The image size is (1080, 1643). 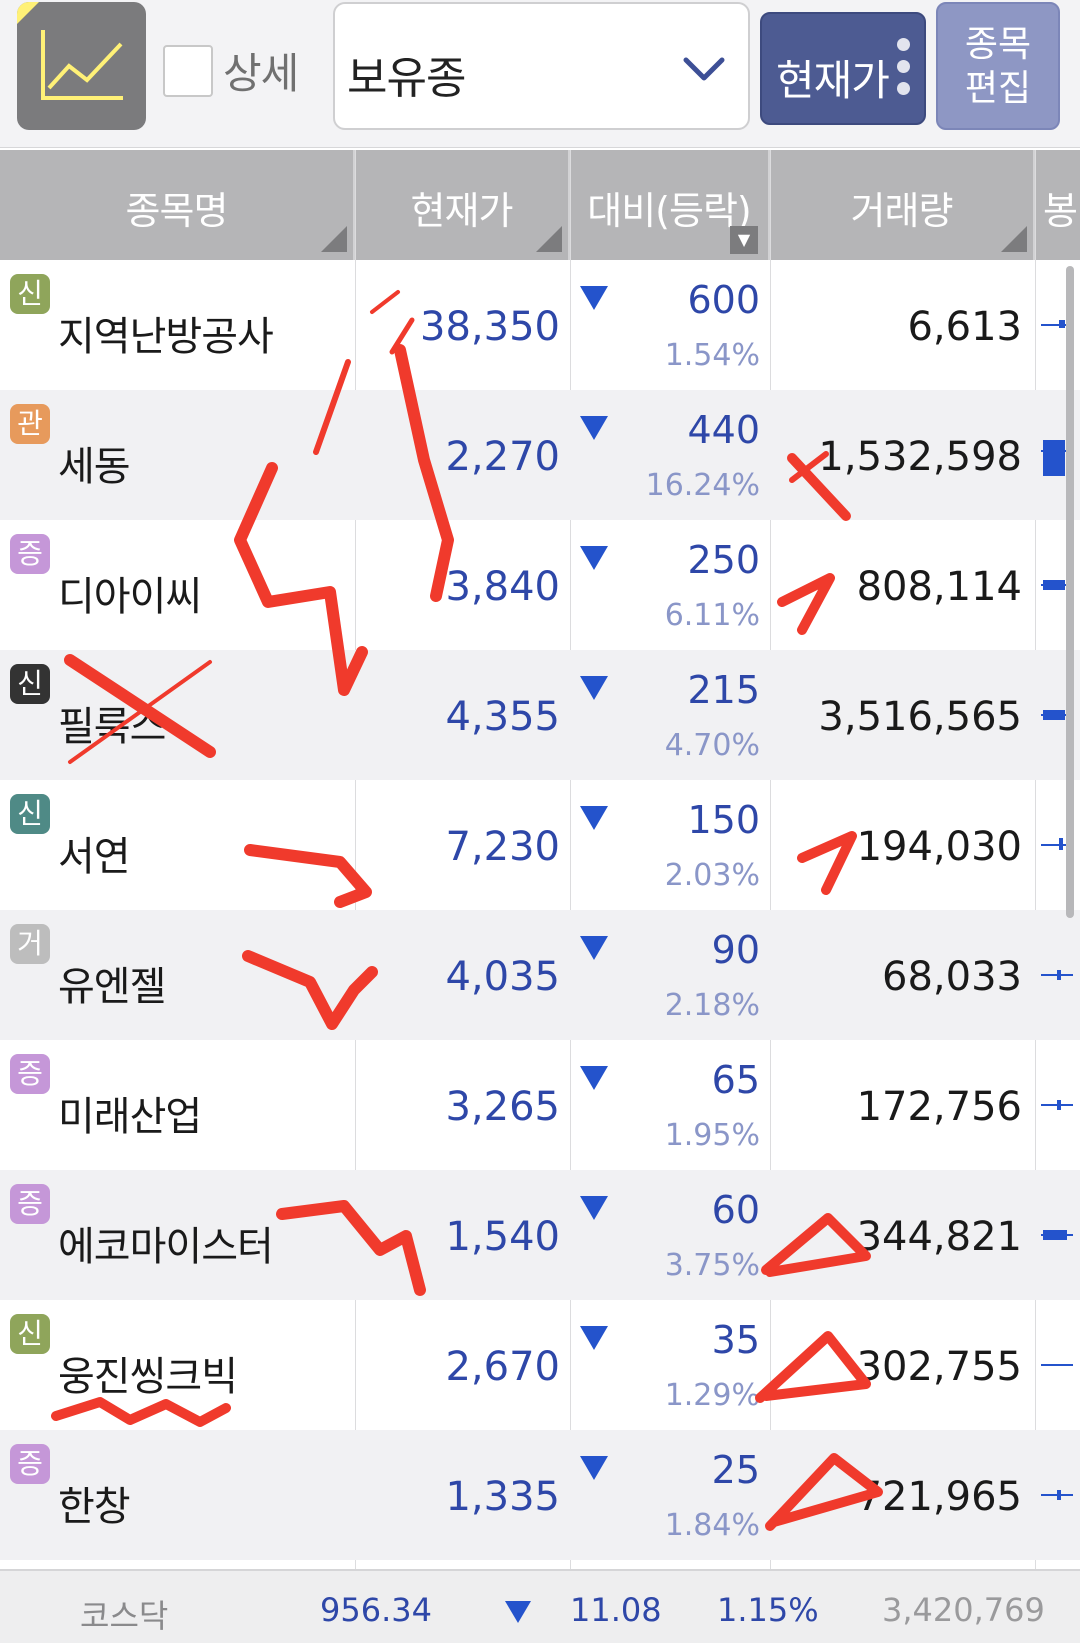 What do you see at coordinates (188, 70) in the screenshot?
I see `checkbox-box` at bounding box center [188, 70].